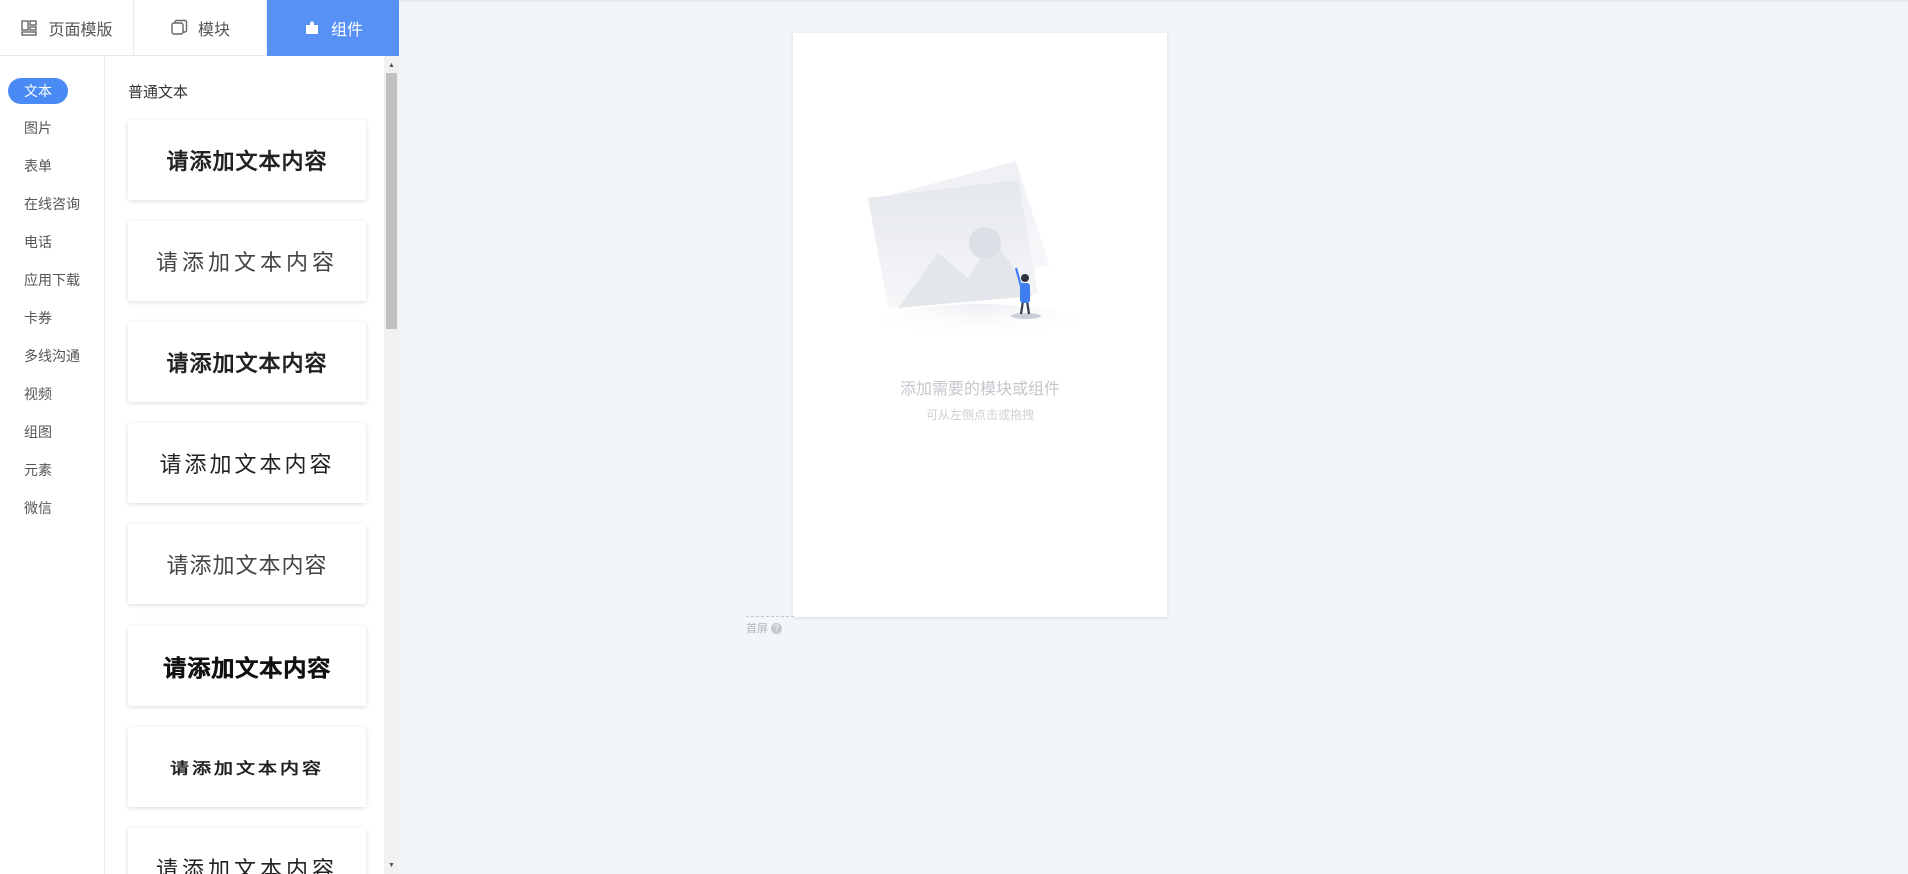  What do you see at coordinates (391, 465) in the screenshot?
I see `scrollbar: ▲ ▼` at bounding box center [391, 465].